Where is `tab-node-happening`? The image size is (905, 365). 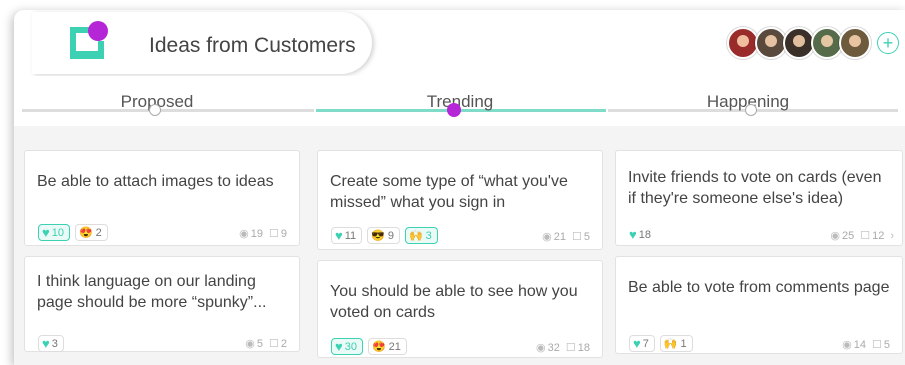
tab-node-happening is located at coordinates (751, 110).